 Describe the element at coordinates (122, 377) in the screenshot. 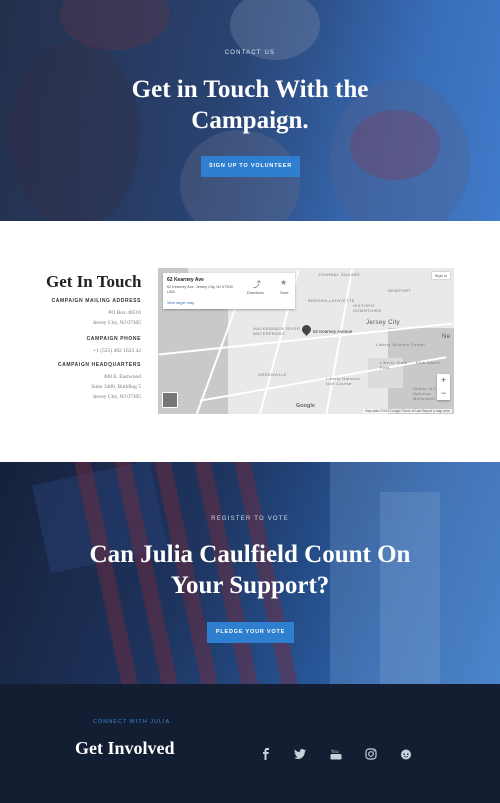

I see `headquarters-line: 408 E. Eastwood` at that location.